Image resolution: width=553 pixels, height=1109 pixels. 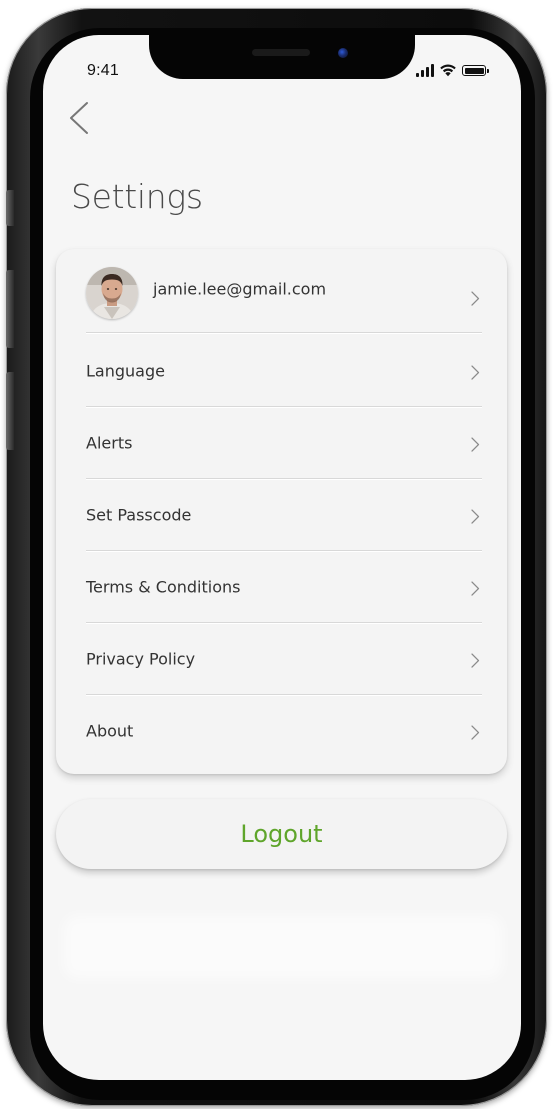 I want to click on mute-switch, so click(x=10, y=208).